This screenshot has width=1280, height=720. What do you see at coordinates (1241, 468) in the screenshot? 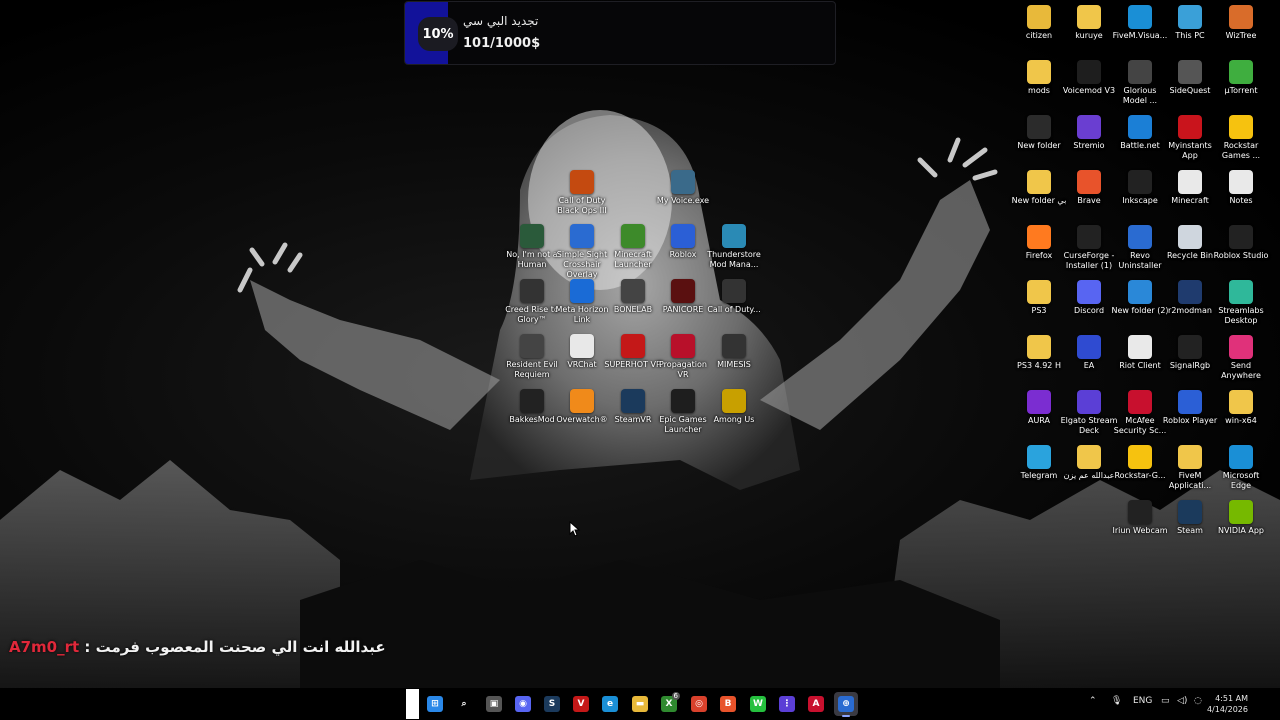
I see `desktop-shortcut-microsoft-edge: Microsoft Edge` at bounding box center [1241, 468].